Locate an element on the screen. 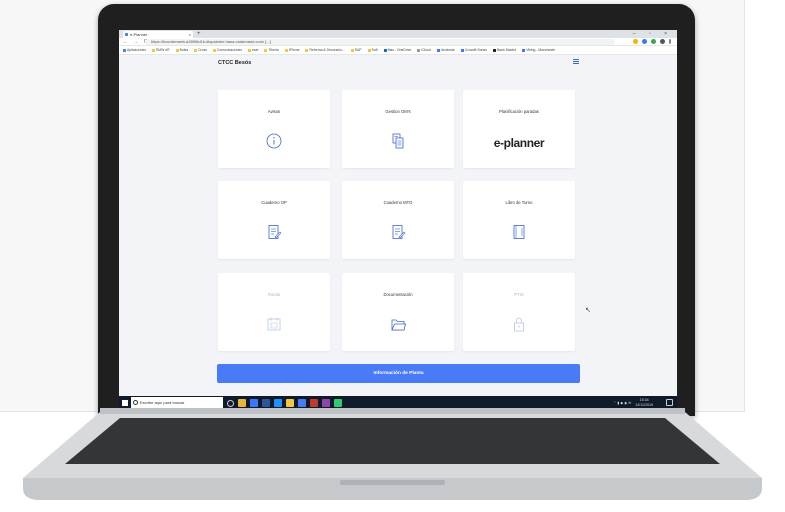 This screenshot has height=512, width=785. lock-icon is located at coordinates (519, 324).